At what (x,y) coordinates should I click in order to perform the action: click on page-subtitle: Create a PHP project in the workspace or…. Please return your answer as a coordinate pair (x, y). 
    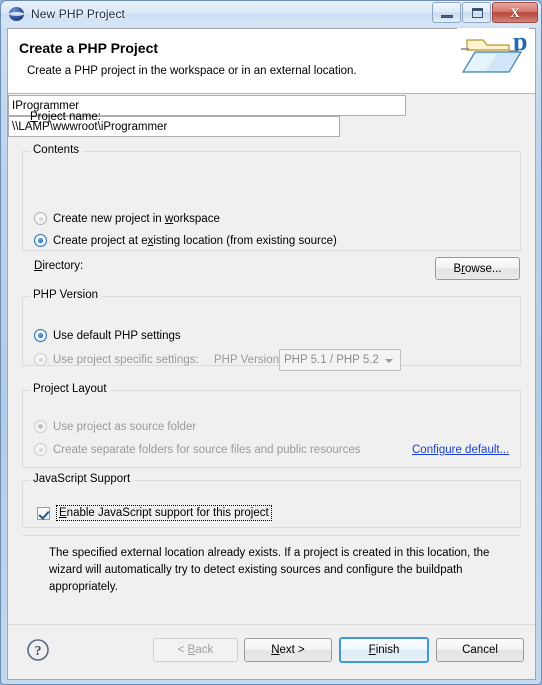
    Looking at the image, I should click on (192, 71).